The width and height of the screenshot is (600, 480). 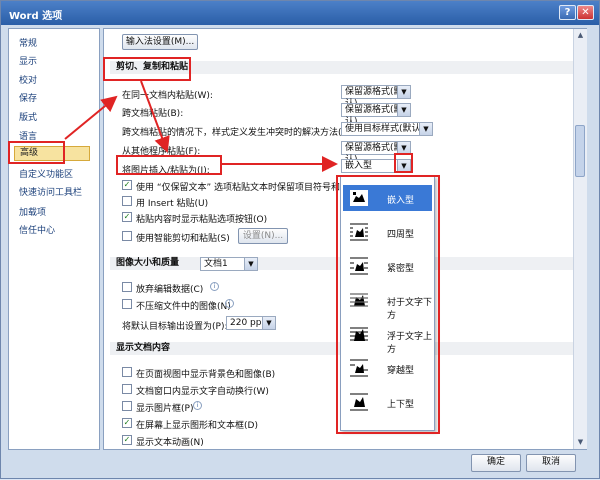 What do you see at coordinates (28, 42) in the screenshot?
I see `sidebar-item-general: 常规` at bounding box center [28, 42].